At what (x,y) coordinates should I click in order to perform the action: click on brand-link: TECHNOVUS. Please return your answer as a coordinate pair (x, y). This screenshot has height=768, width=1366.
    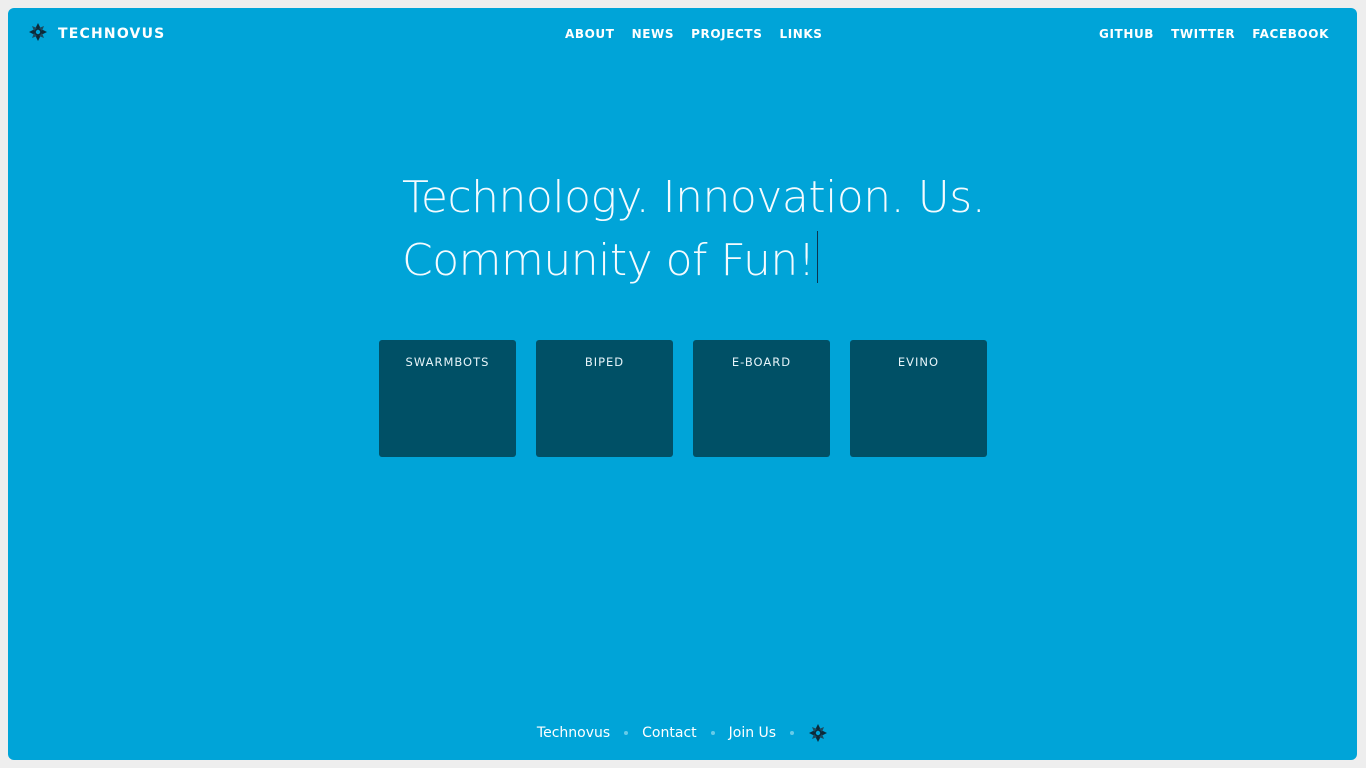
    Looking at the image, I should click on (96, 34).